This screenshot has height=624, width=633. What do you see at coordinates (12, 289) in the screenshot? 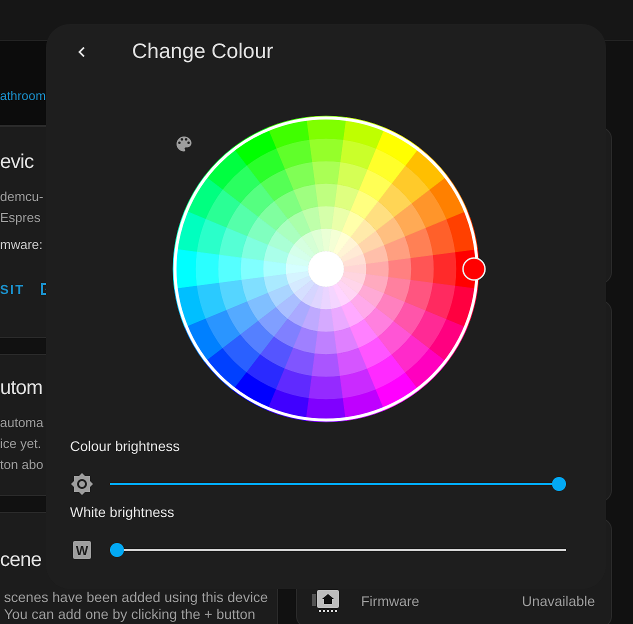
I see `visit-link: SIT` at bounding box center [12, 289].